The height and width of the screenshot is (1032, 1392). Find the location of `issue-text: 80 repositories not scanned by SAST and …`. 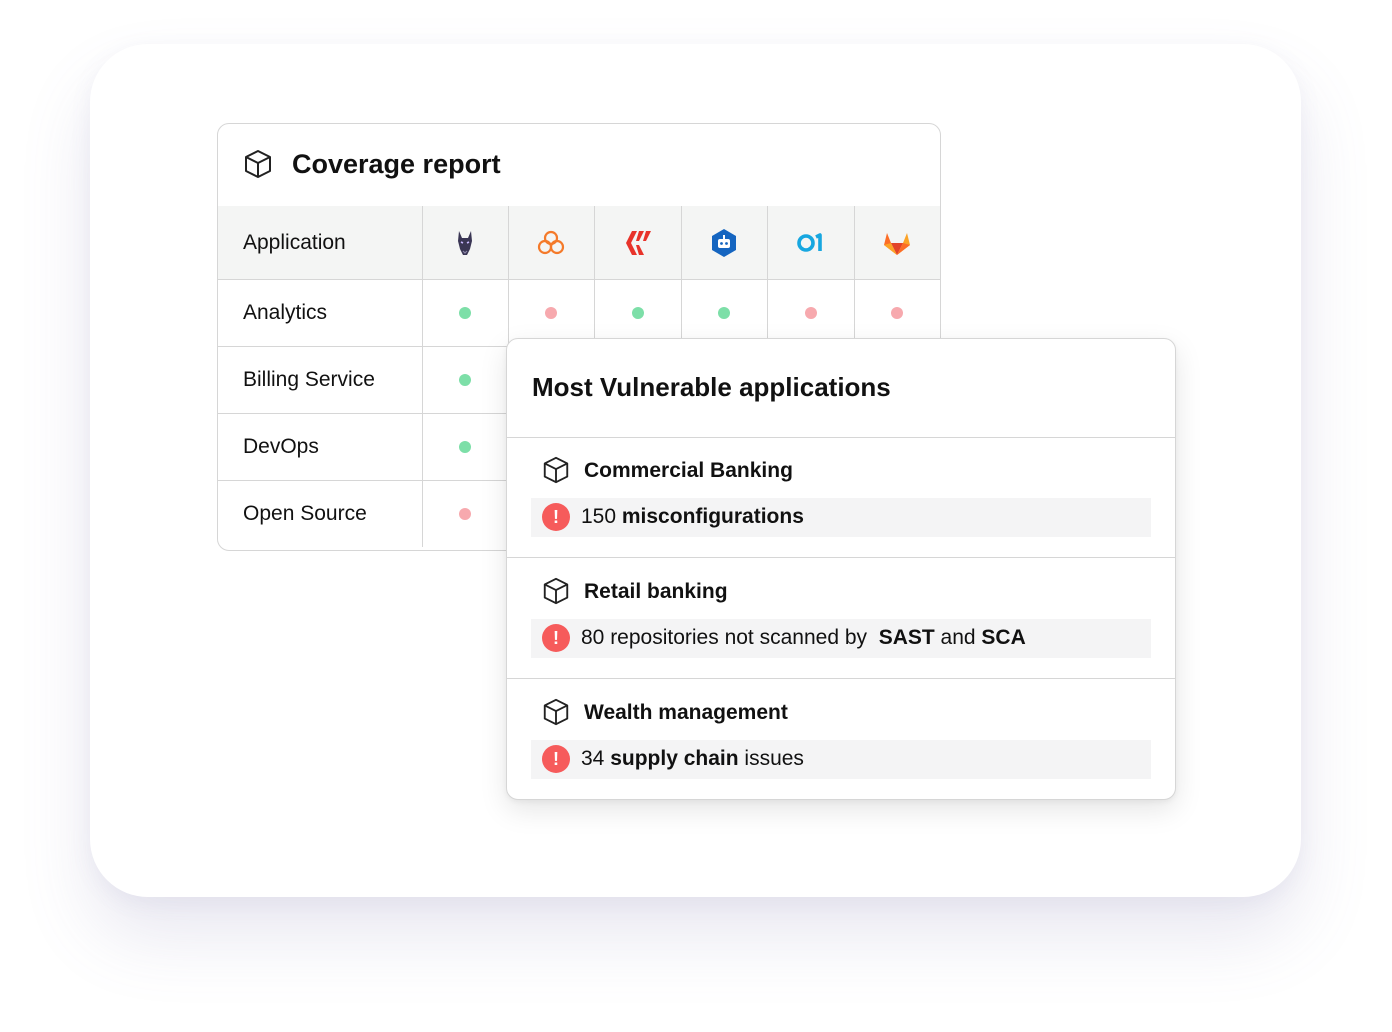

issue-text: 80 repositories not scanned by SAST and … is located at coordinates (803, 637).